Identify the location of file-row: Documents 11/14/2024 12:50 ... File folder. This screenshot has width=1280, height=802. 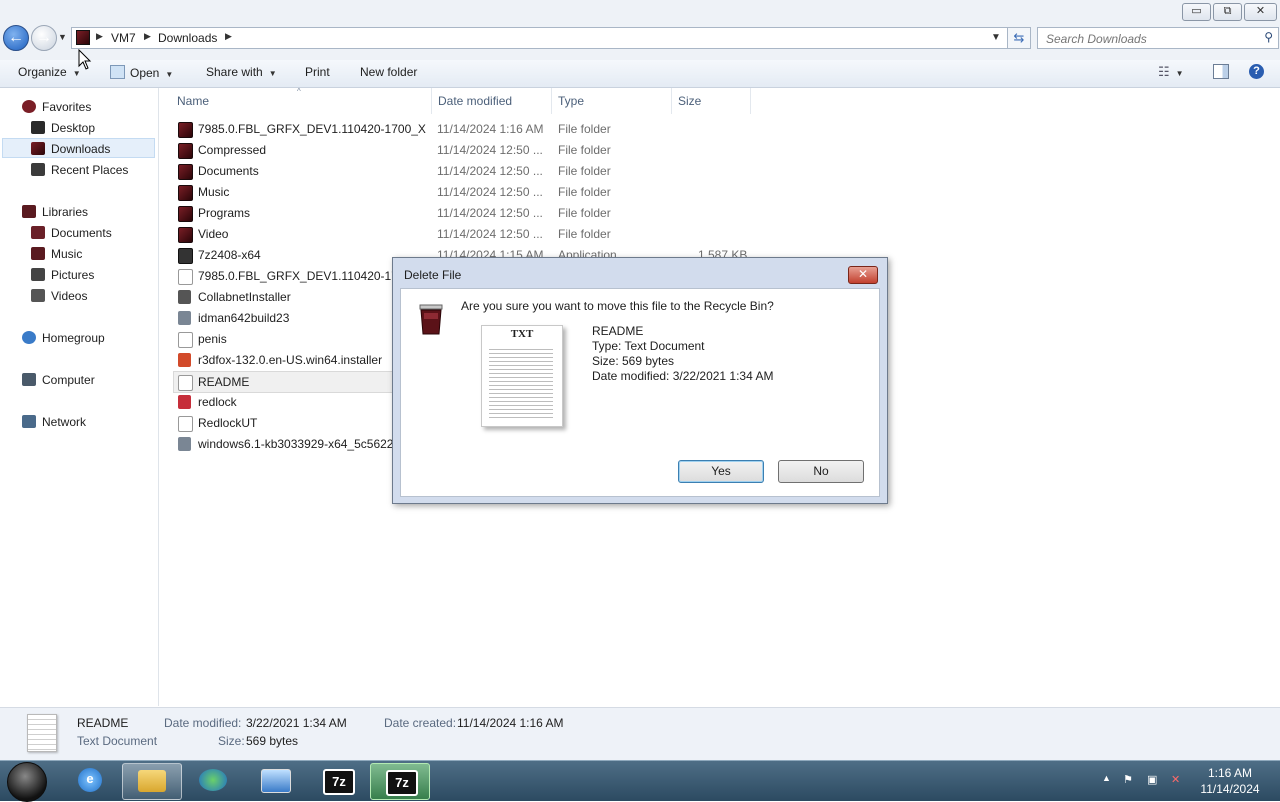
(664, 171).